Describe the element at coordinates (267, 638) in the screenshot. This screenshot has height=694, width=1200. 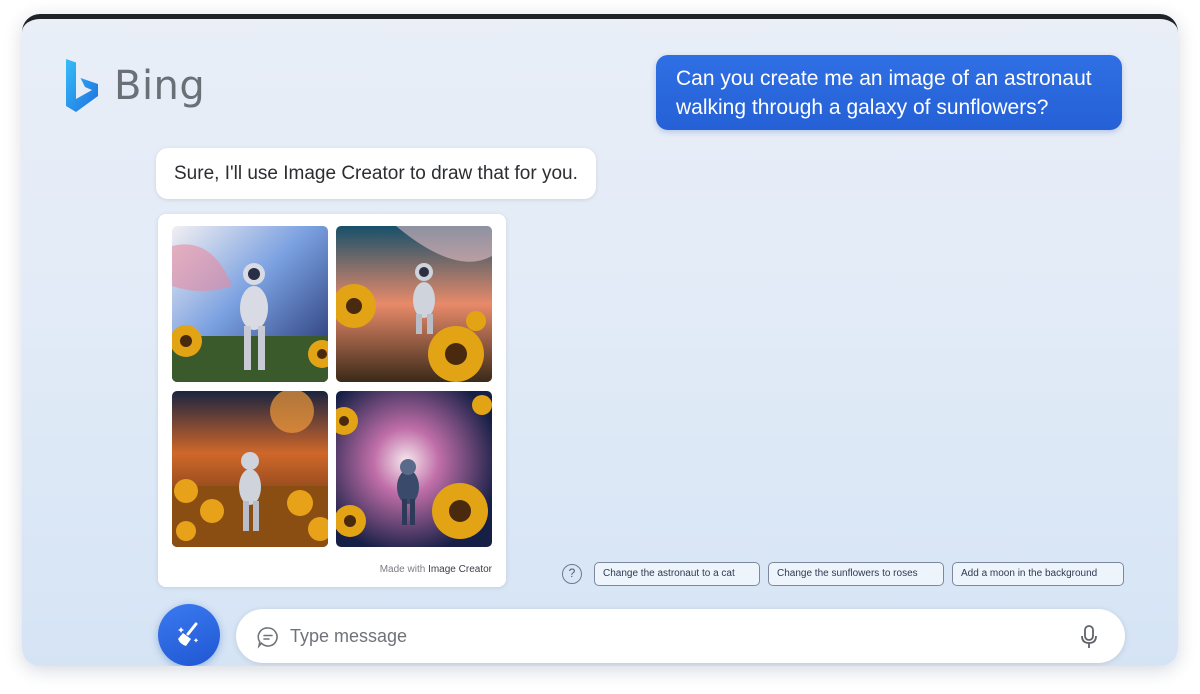
I see `chat-bubble-icon` at that location.